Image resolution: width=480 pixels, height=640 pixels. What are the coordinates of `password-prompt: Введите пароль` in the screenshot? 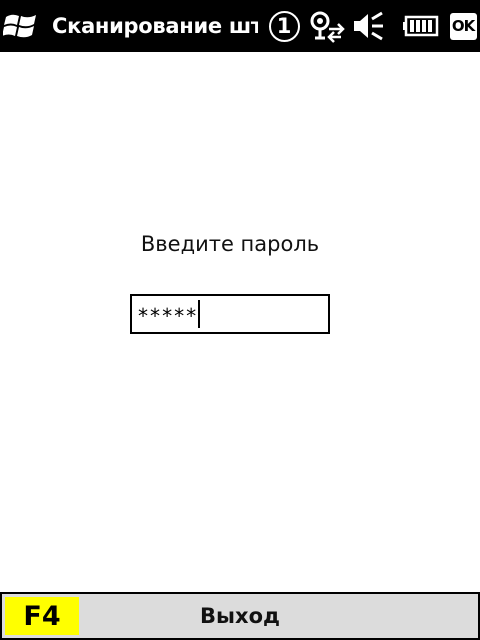 It's located at (230, 244).